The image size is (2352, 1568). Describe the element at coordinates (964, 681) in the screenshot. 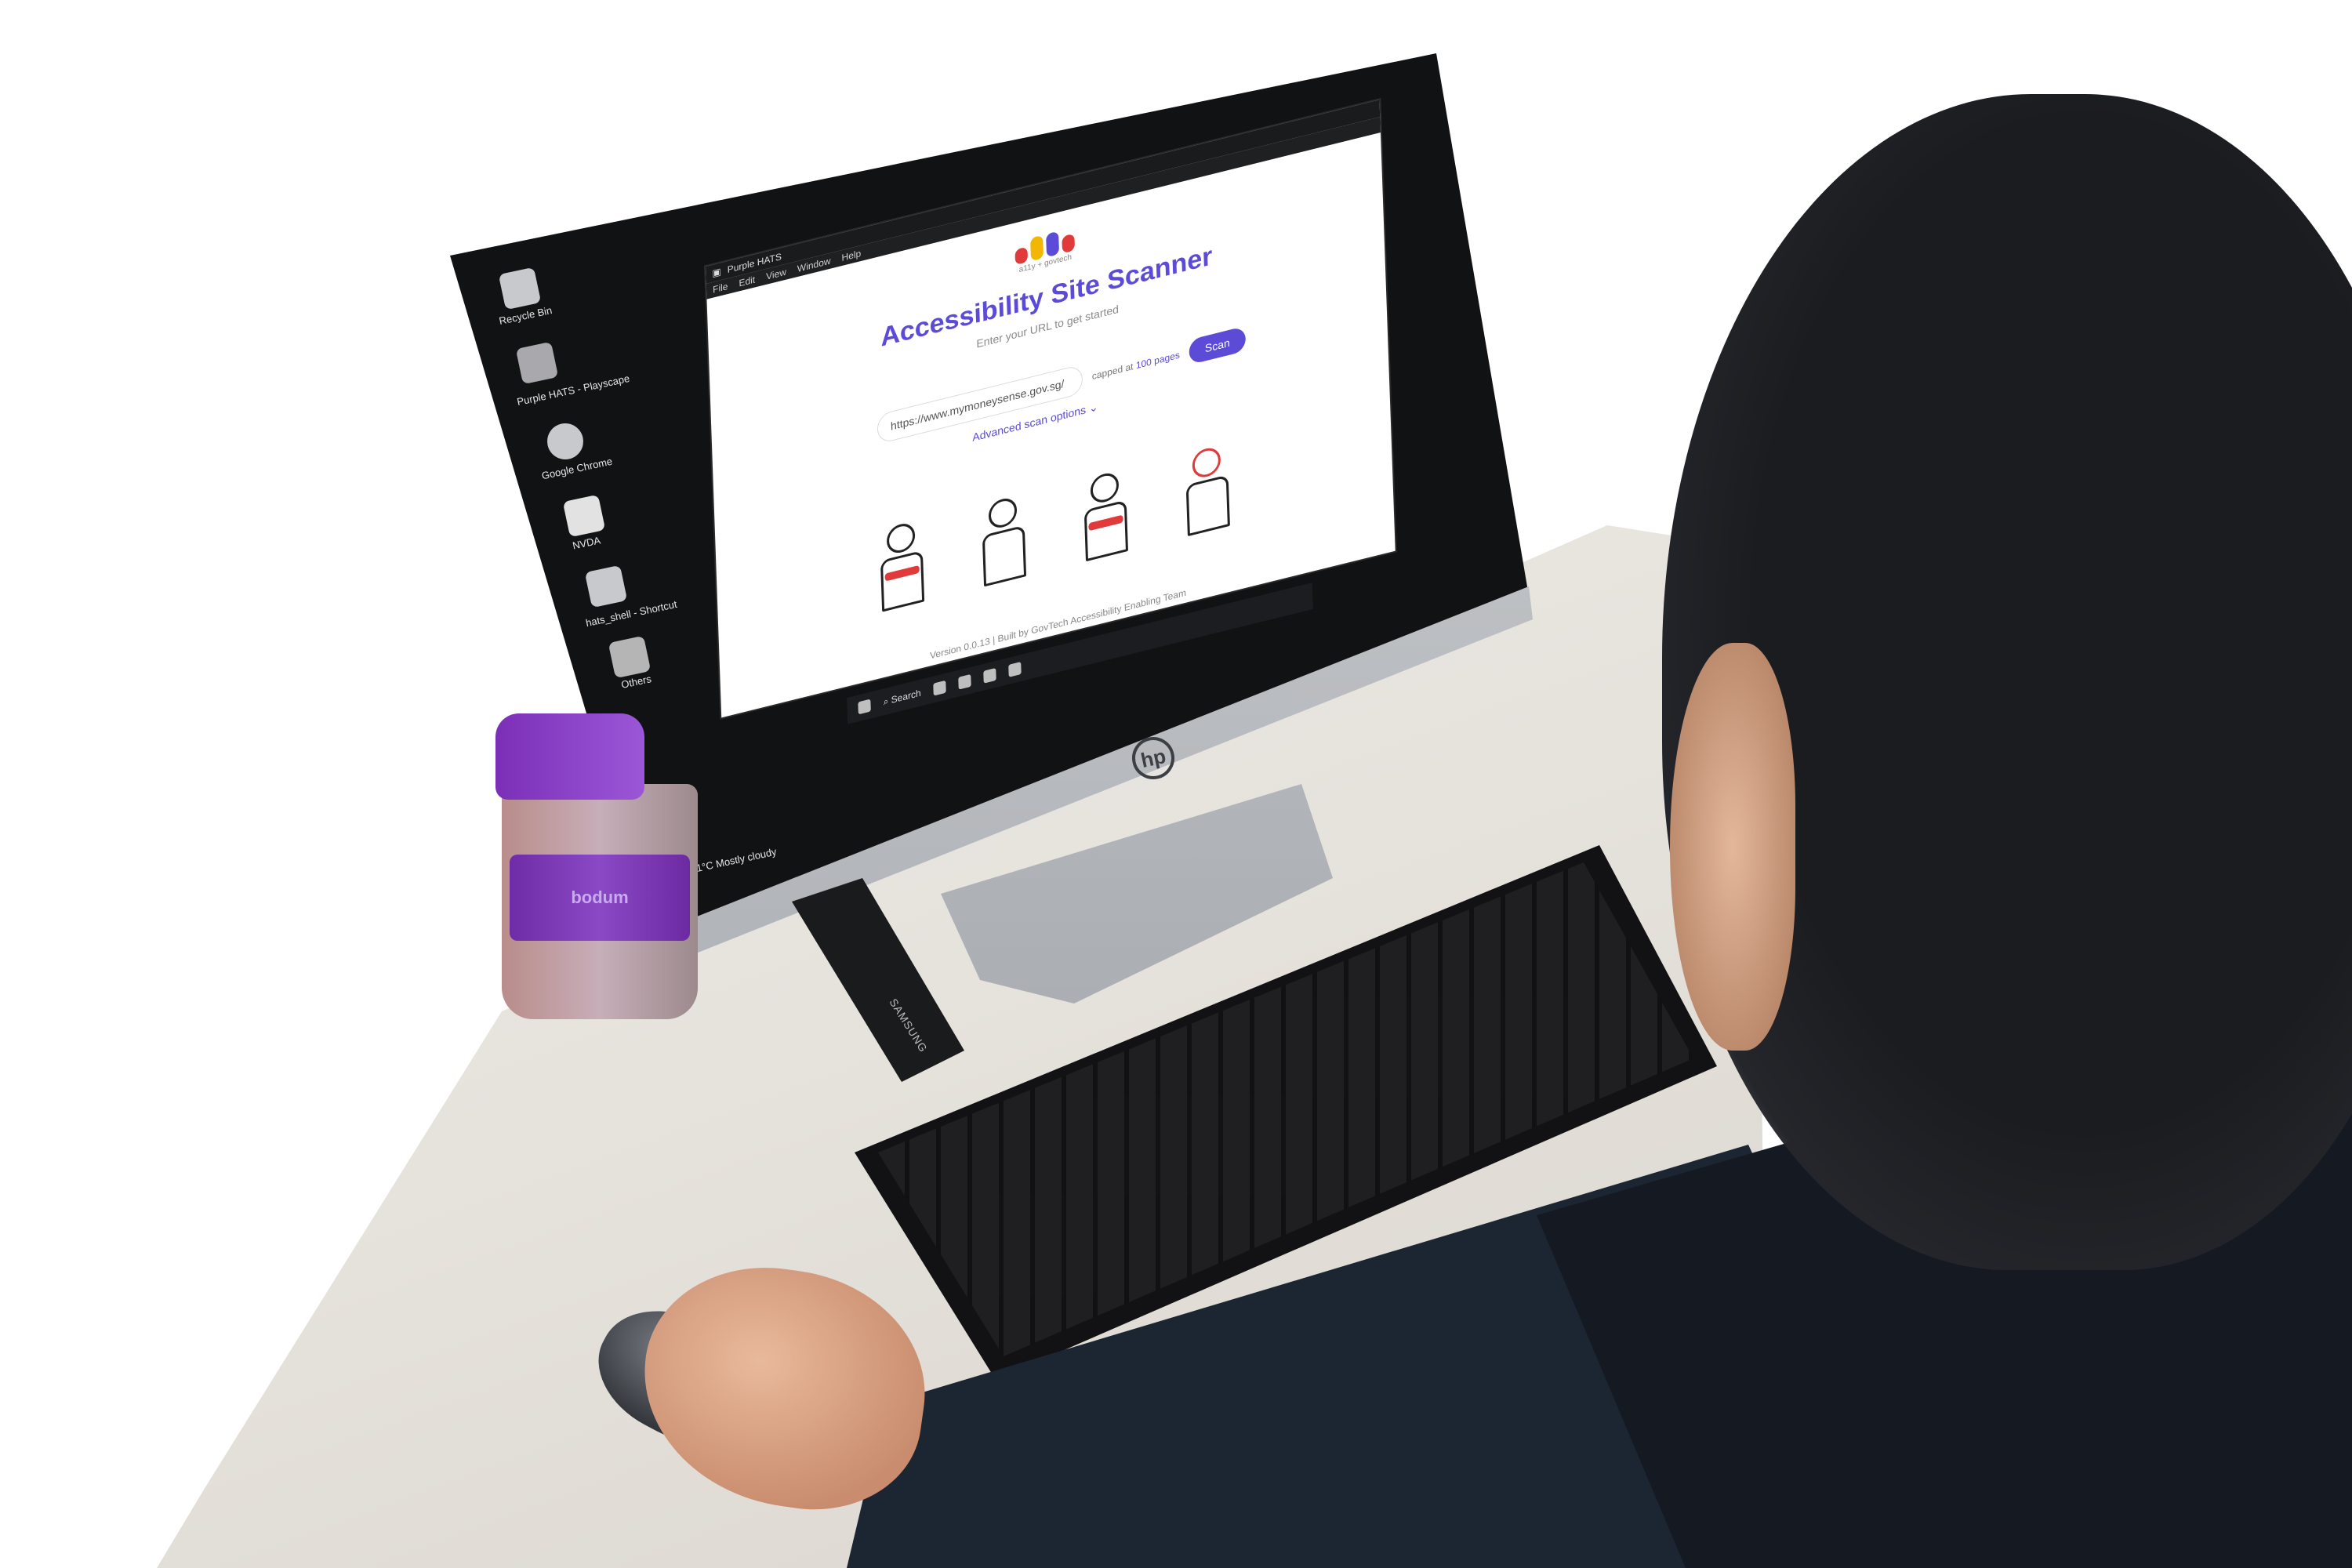

I see `explorer-icon` at that location.